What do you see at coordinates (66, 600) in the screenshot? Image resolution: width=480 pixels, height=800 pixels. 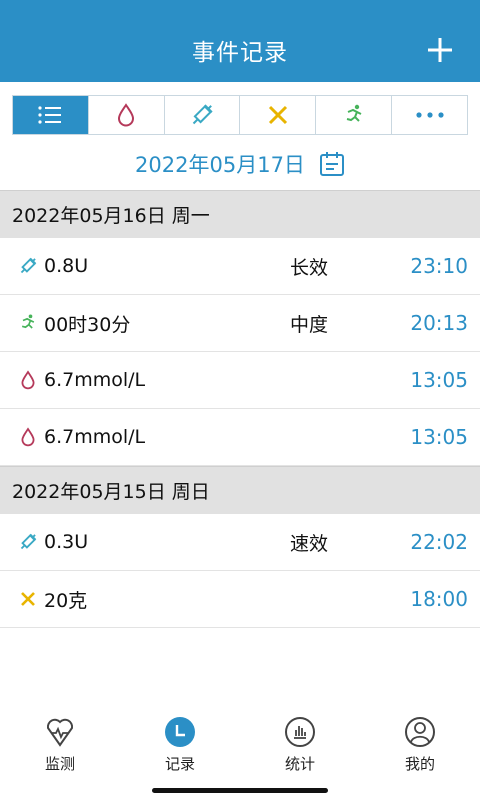 I see `record-value: 20克` at bounding box center [66, 600].